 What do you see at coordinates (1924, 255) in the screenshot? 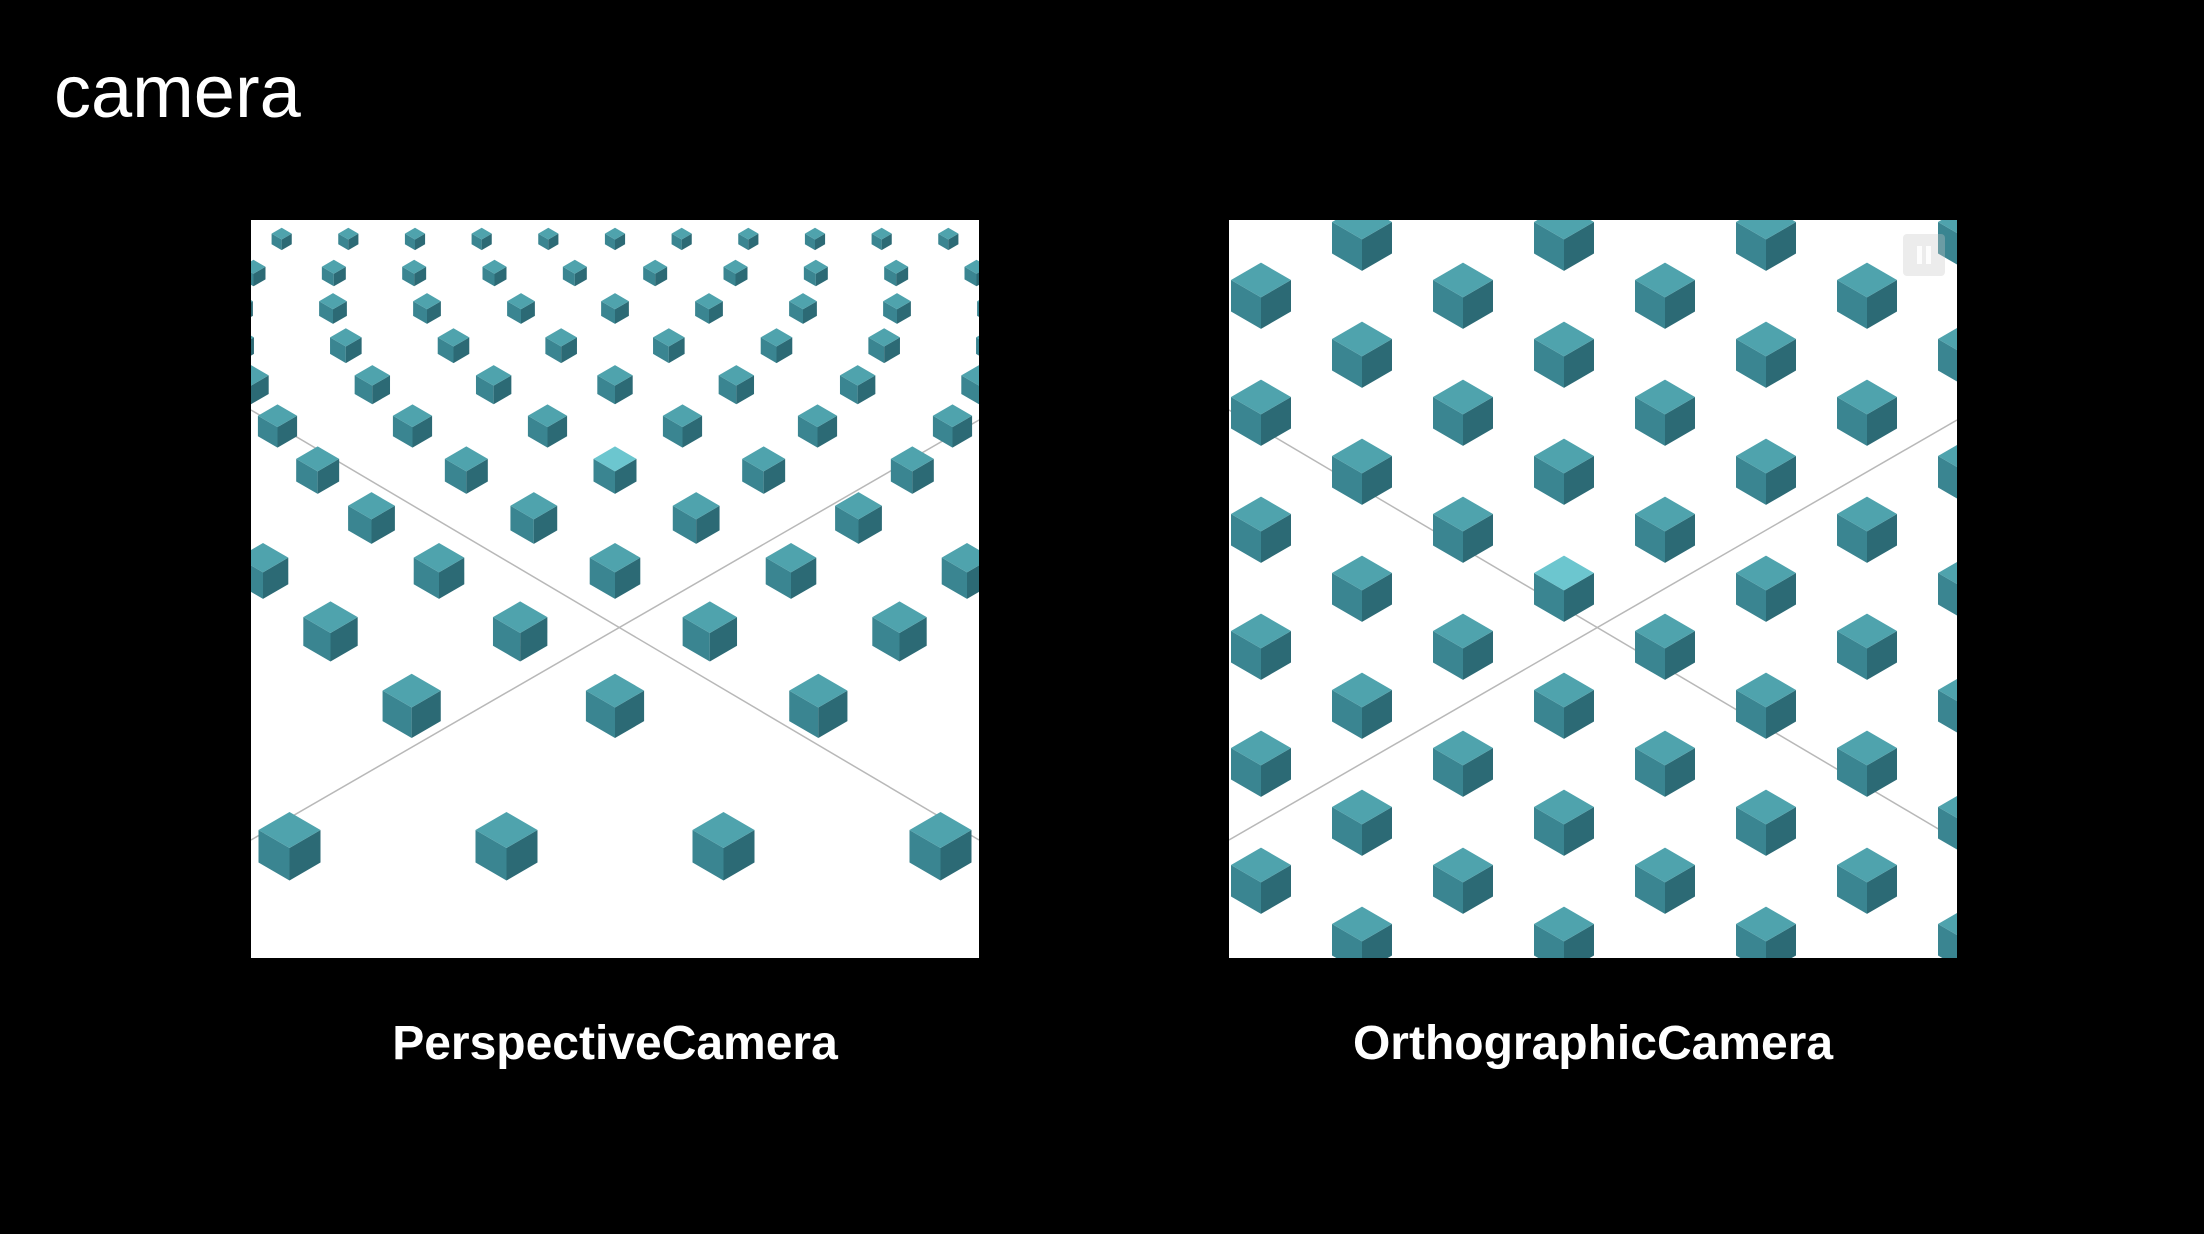
I see `pause-button` at bounding box center [1924, 255].